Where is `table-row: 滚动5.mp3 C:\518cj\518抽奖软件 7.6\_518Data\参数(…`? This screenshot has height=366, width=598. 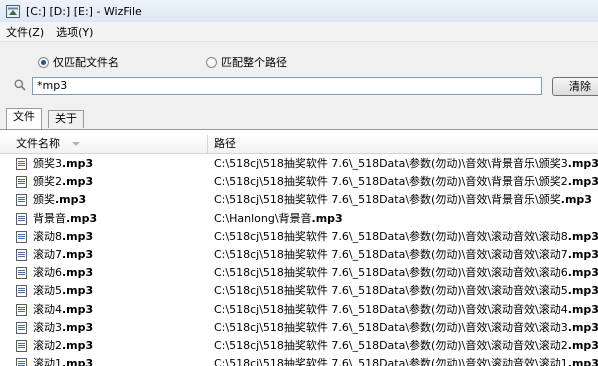
table-row: 滚动5.mp3 C:\518cj\518抽奖软件 7.6\_518Data\参数(… is located at coordinates (299, 291).